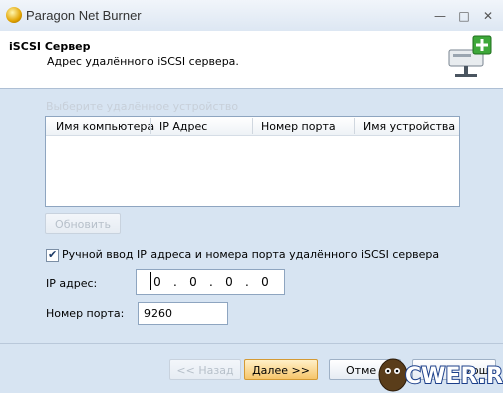 The image size is (503, 393). Describe the element at coordinates (488, 16) in the screenshot. I see `close-icon: ✕` at that location.